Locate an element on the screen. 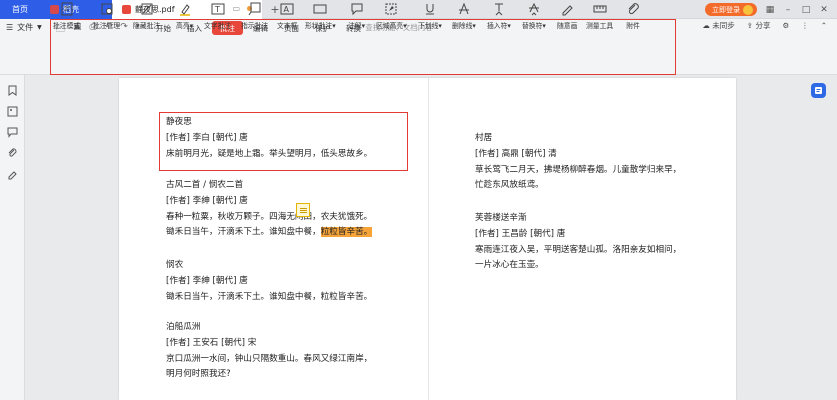  text-annotation-label: 文字批注 is located at coordinates (218, 26).